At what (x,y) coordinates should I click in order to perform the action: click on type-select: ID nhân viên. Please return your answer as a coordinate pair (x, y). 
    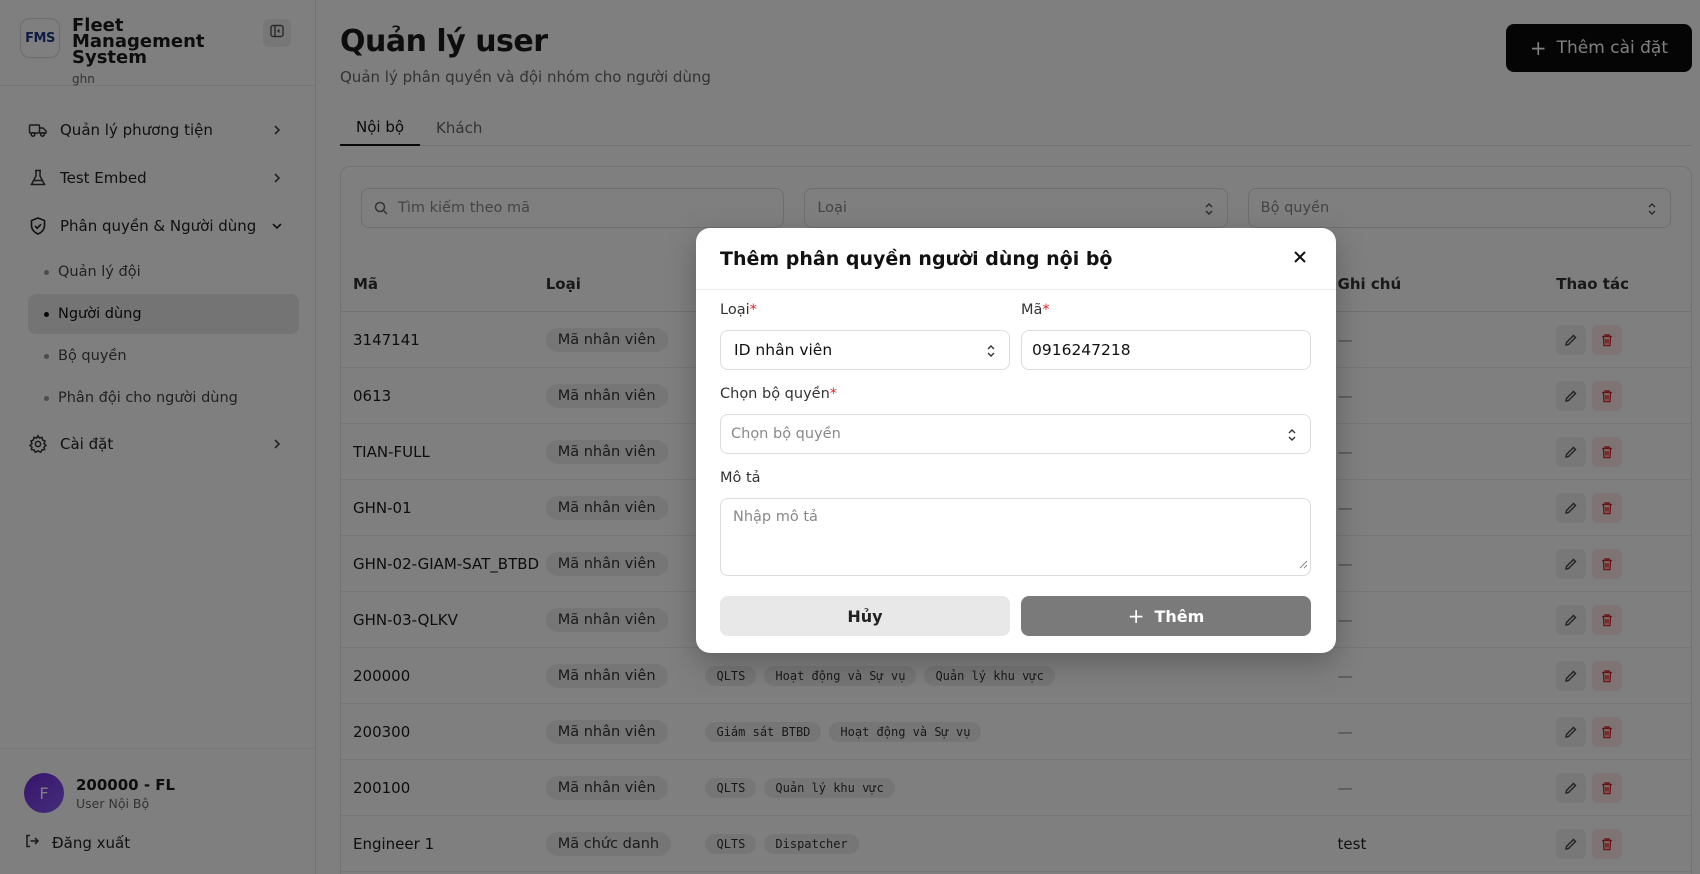
    Looking at the image, I should click on (865, 350).